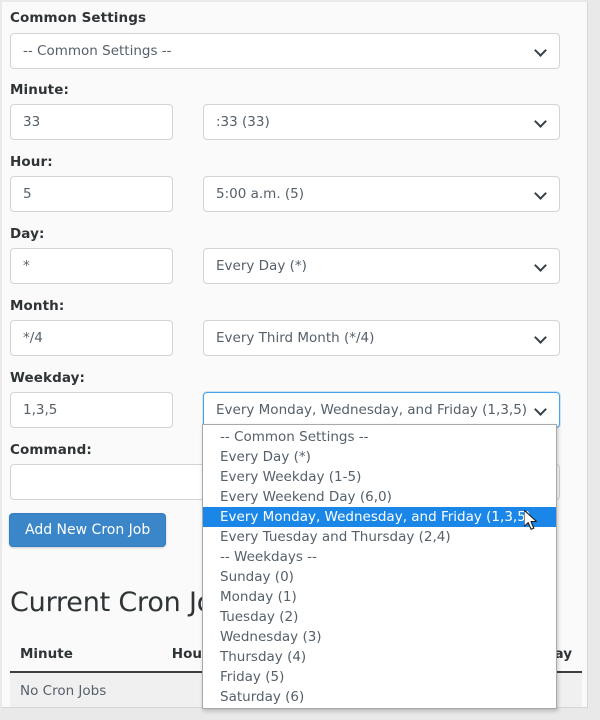 The height and width of the screenshot is (720, 600). Describe the element at coordinates (285, 51) in the screenshot. I see `common-settings-select: -- Common Settings --` at that location.